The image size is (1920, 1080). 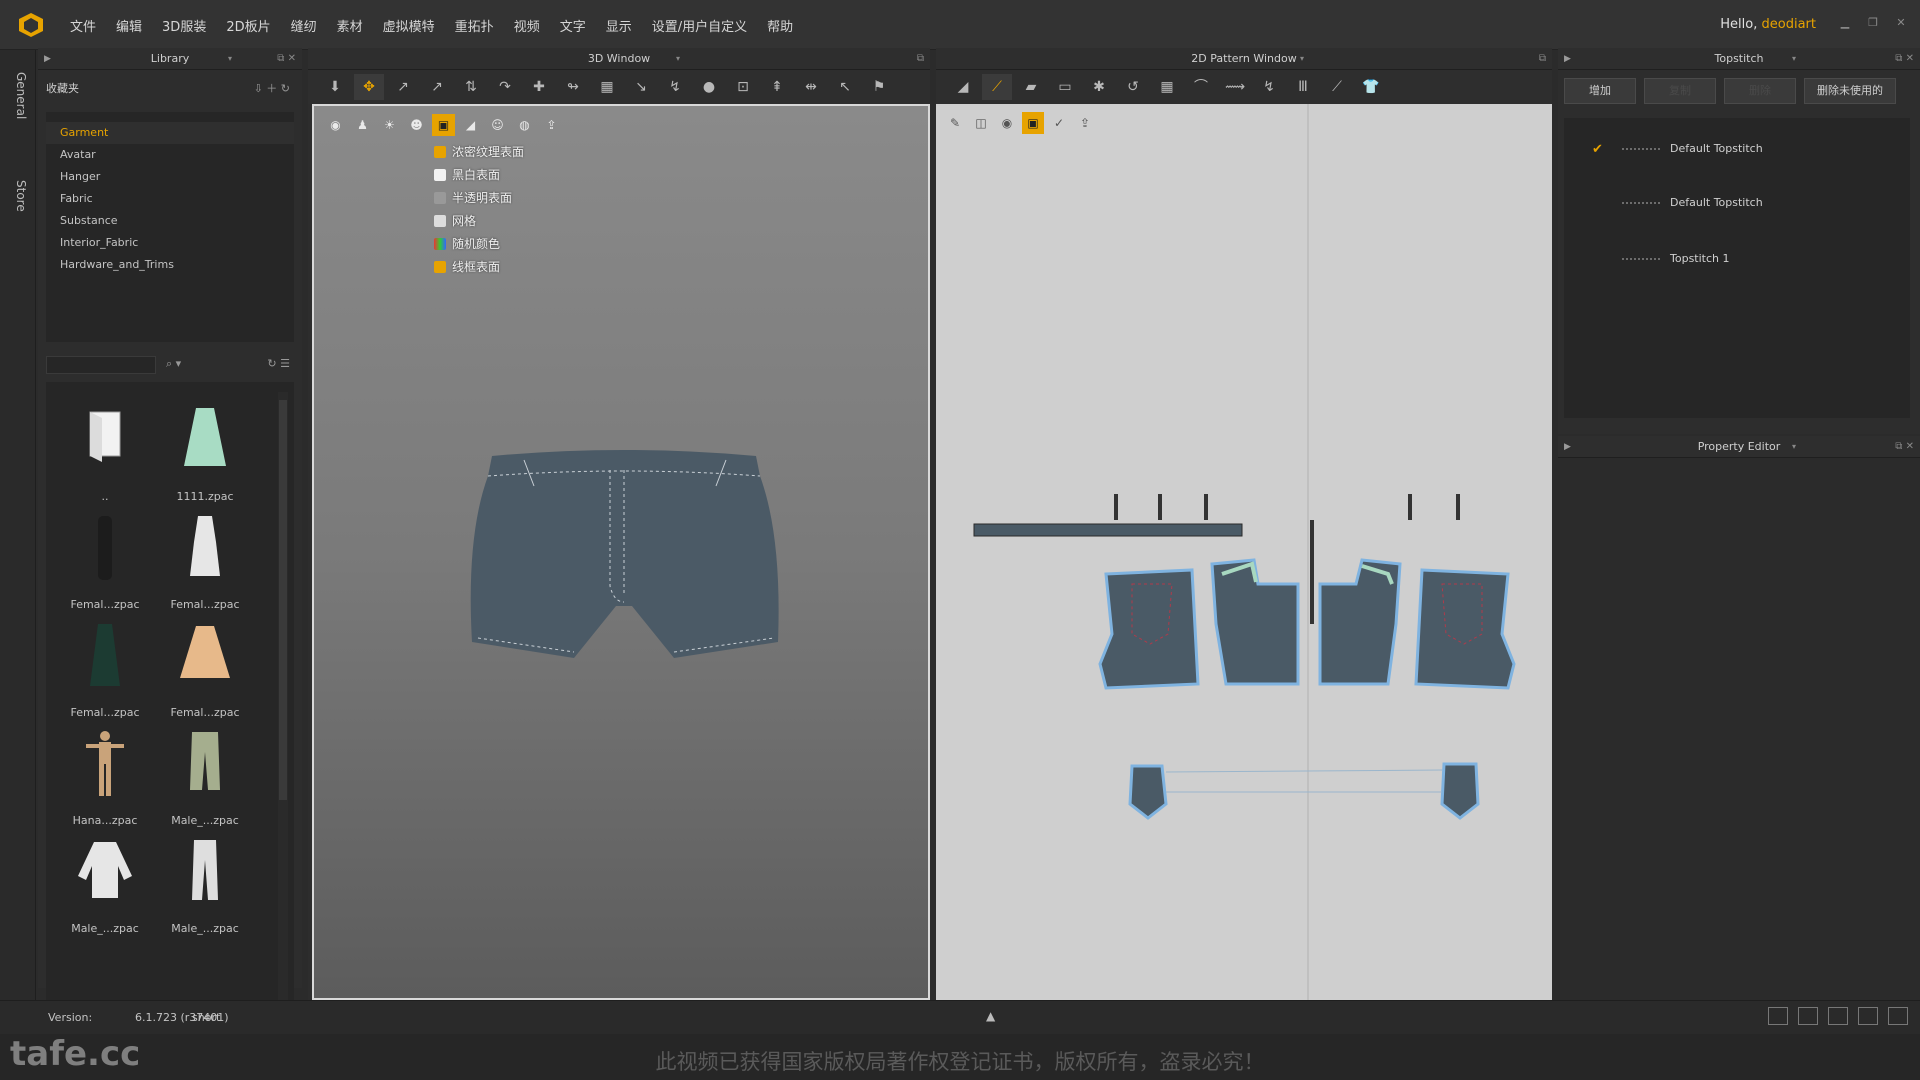 What do you see at coordinates (1737, 204) in the screenshot?
I see `topstitch-row: Default Topstitch` at bounding box center [1737, 204].